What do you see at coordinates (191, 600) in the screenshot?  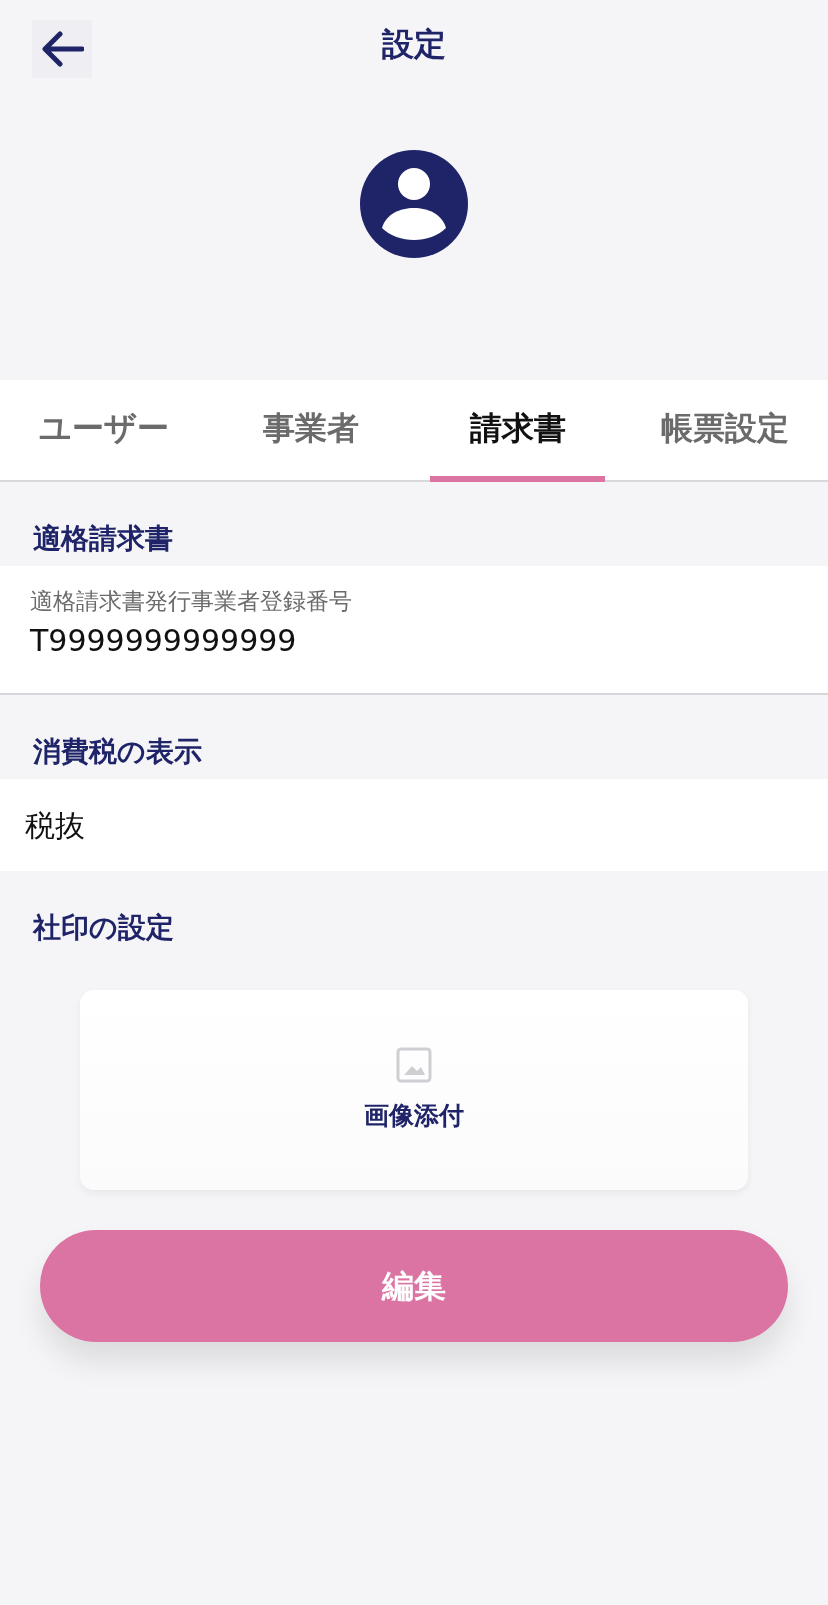 I see `field-label: 適格請求書発行事業者登録番号` at bounding box center [191, 600].